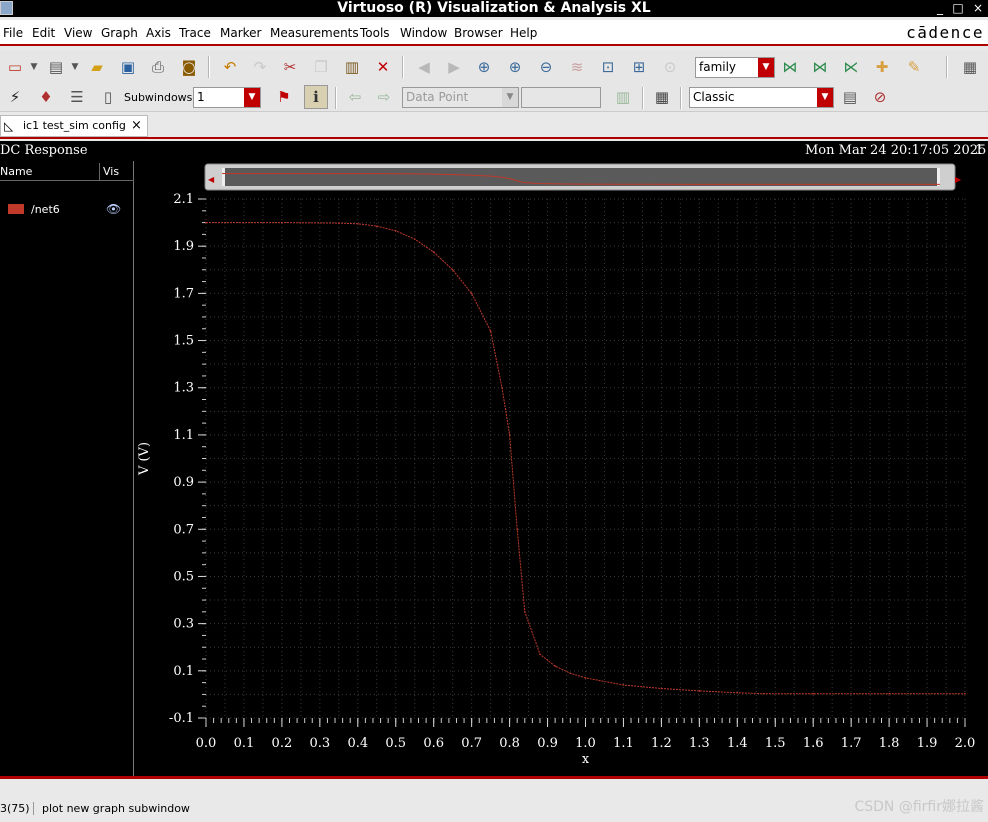  What do you see at coordinates (880, 97) in the screenshot?
I see `remove-style-icon: ⊘` at bounding box center [880, 97].